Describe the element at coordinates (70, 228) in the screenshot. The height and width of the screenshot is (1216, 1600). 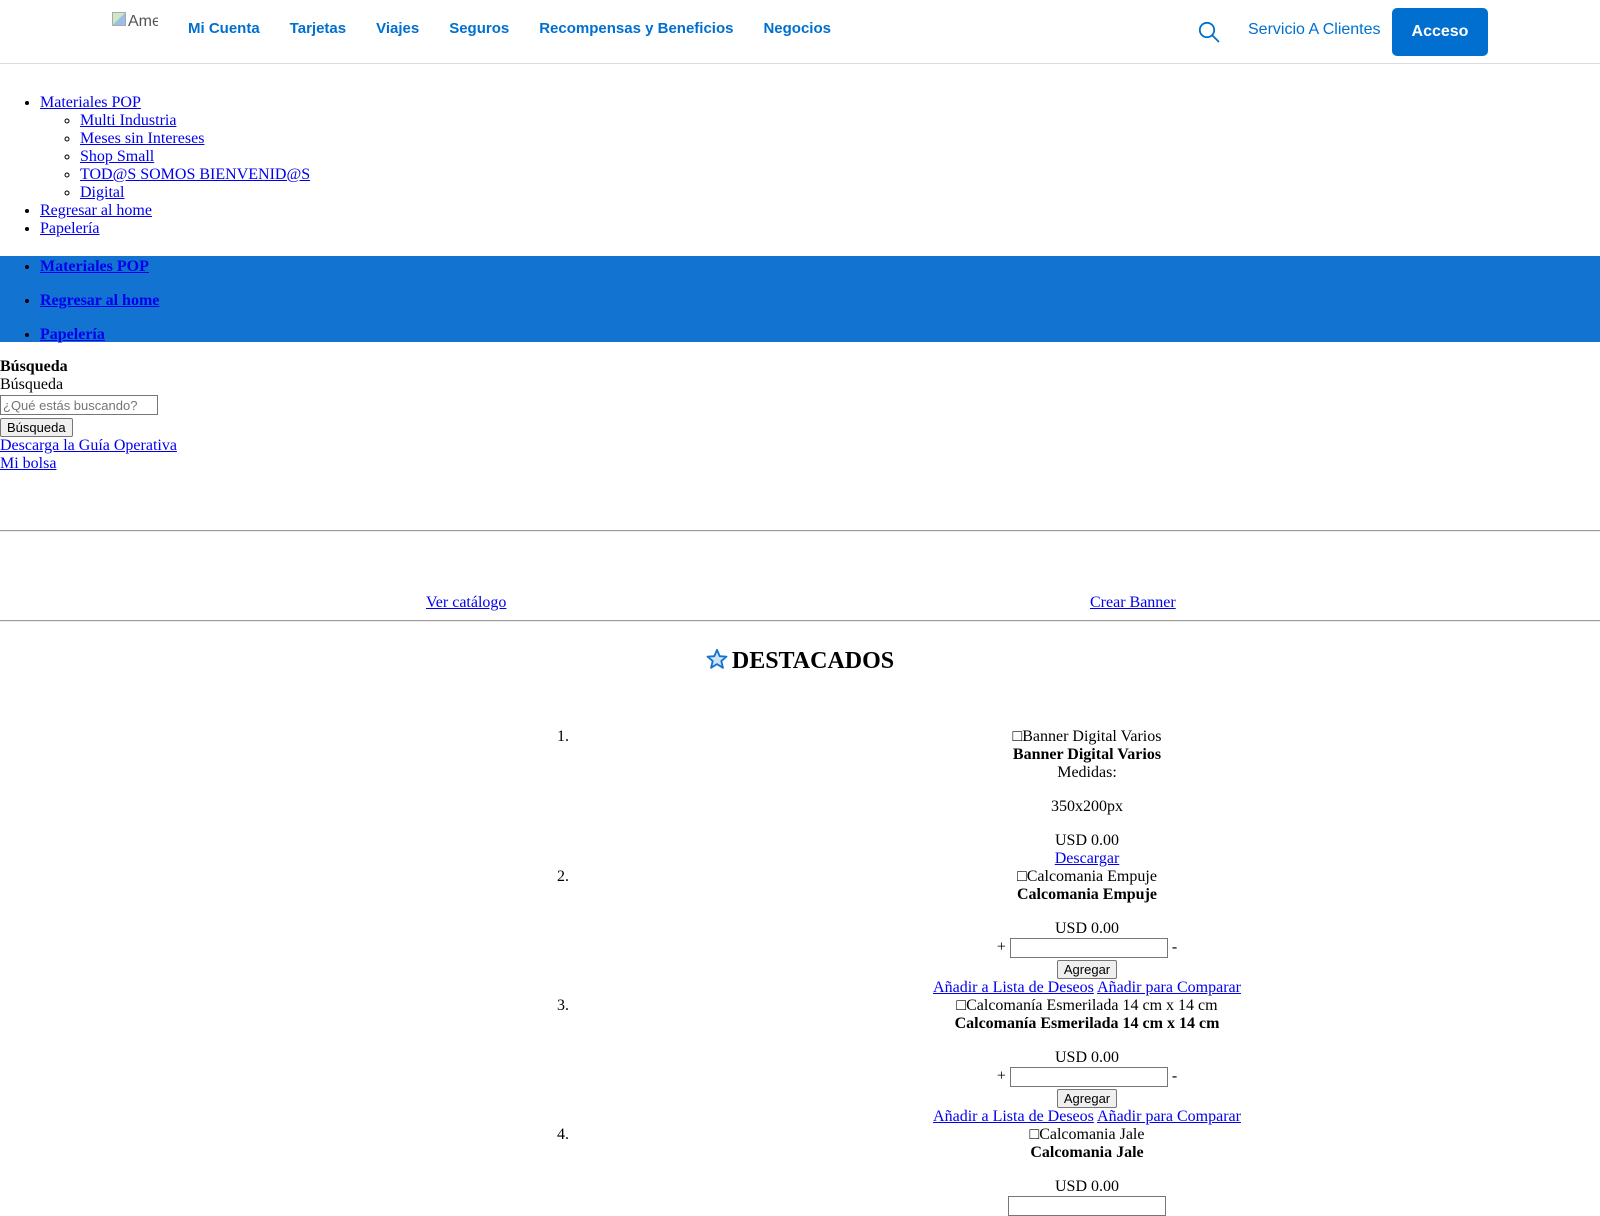
I see `link-papeleria: Papelería` at that location.